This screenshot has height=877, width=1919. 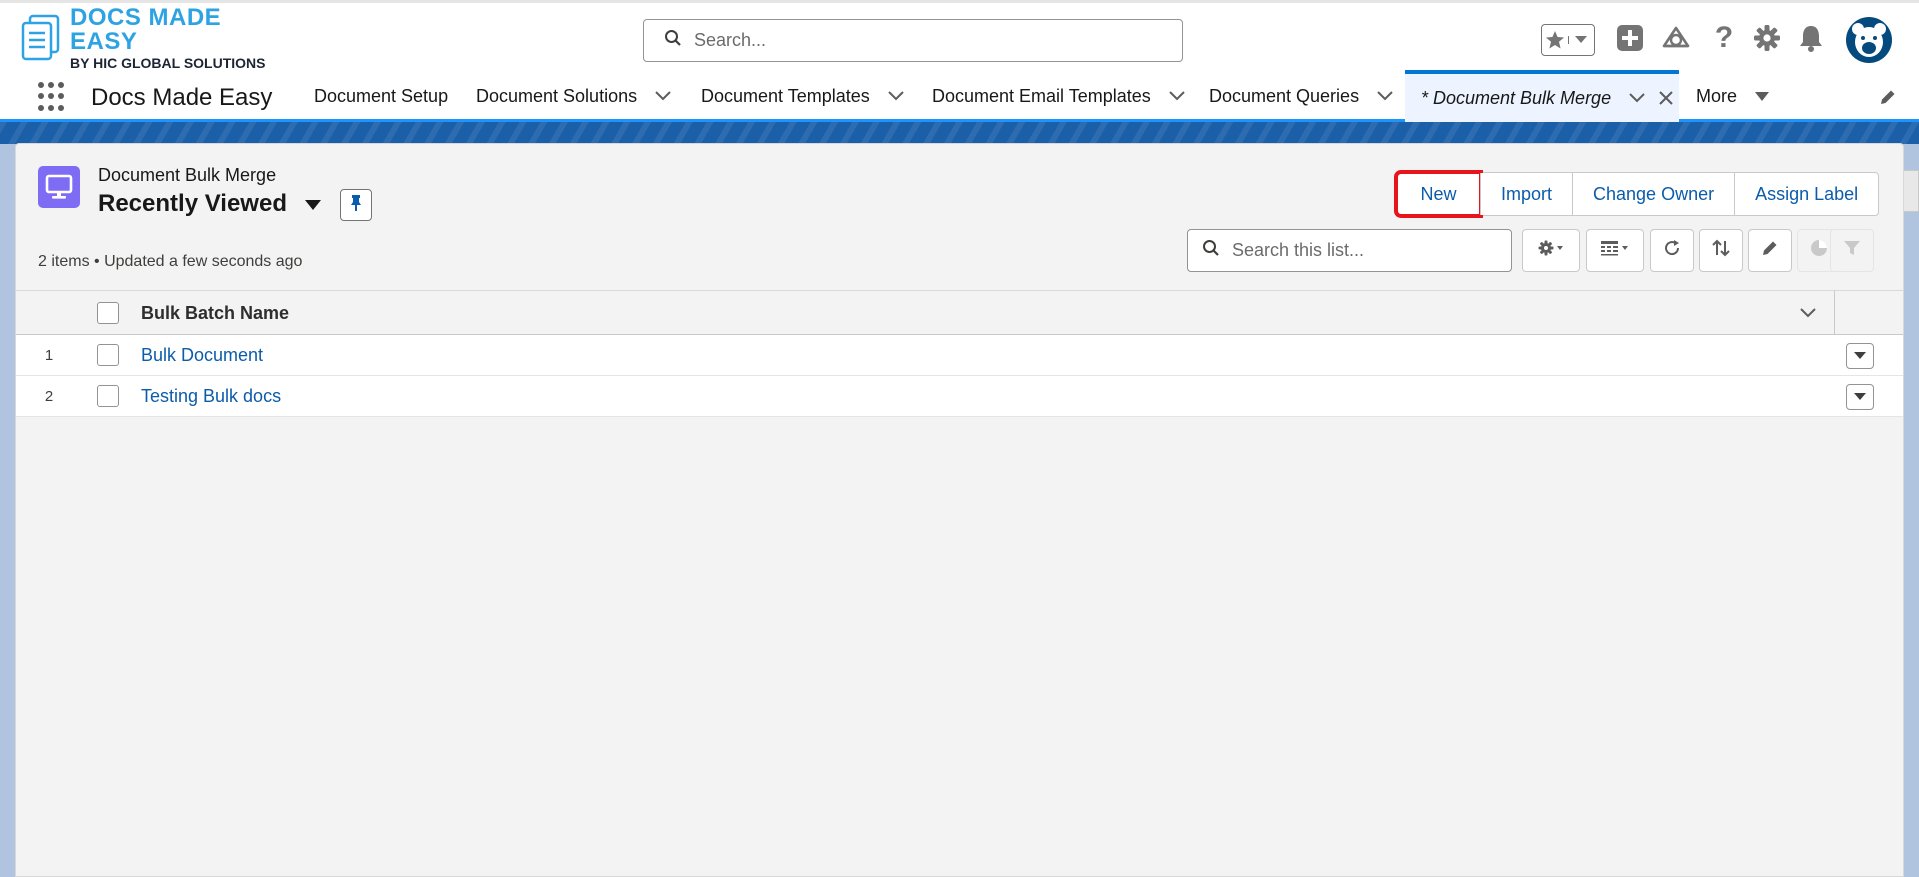 I want to click on assign-label-button: Assign Label, so click(x=1806, y=194).